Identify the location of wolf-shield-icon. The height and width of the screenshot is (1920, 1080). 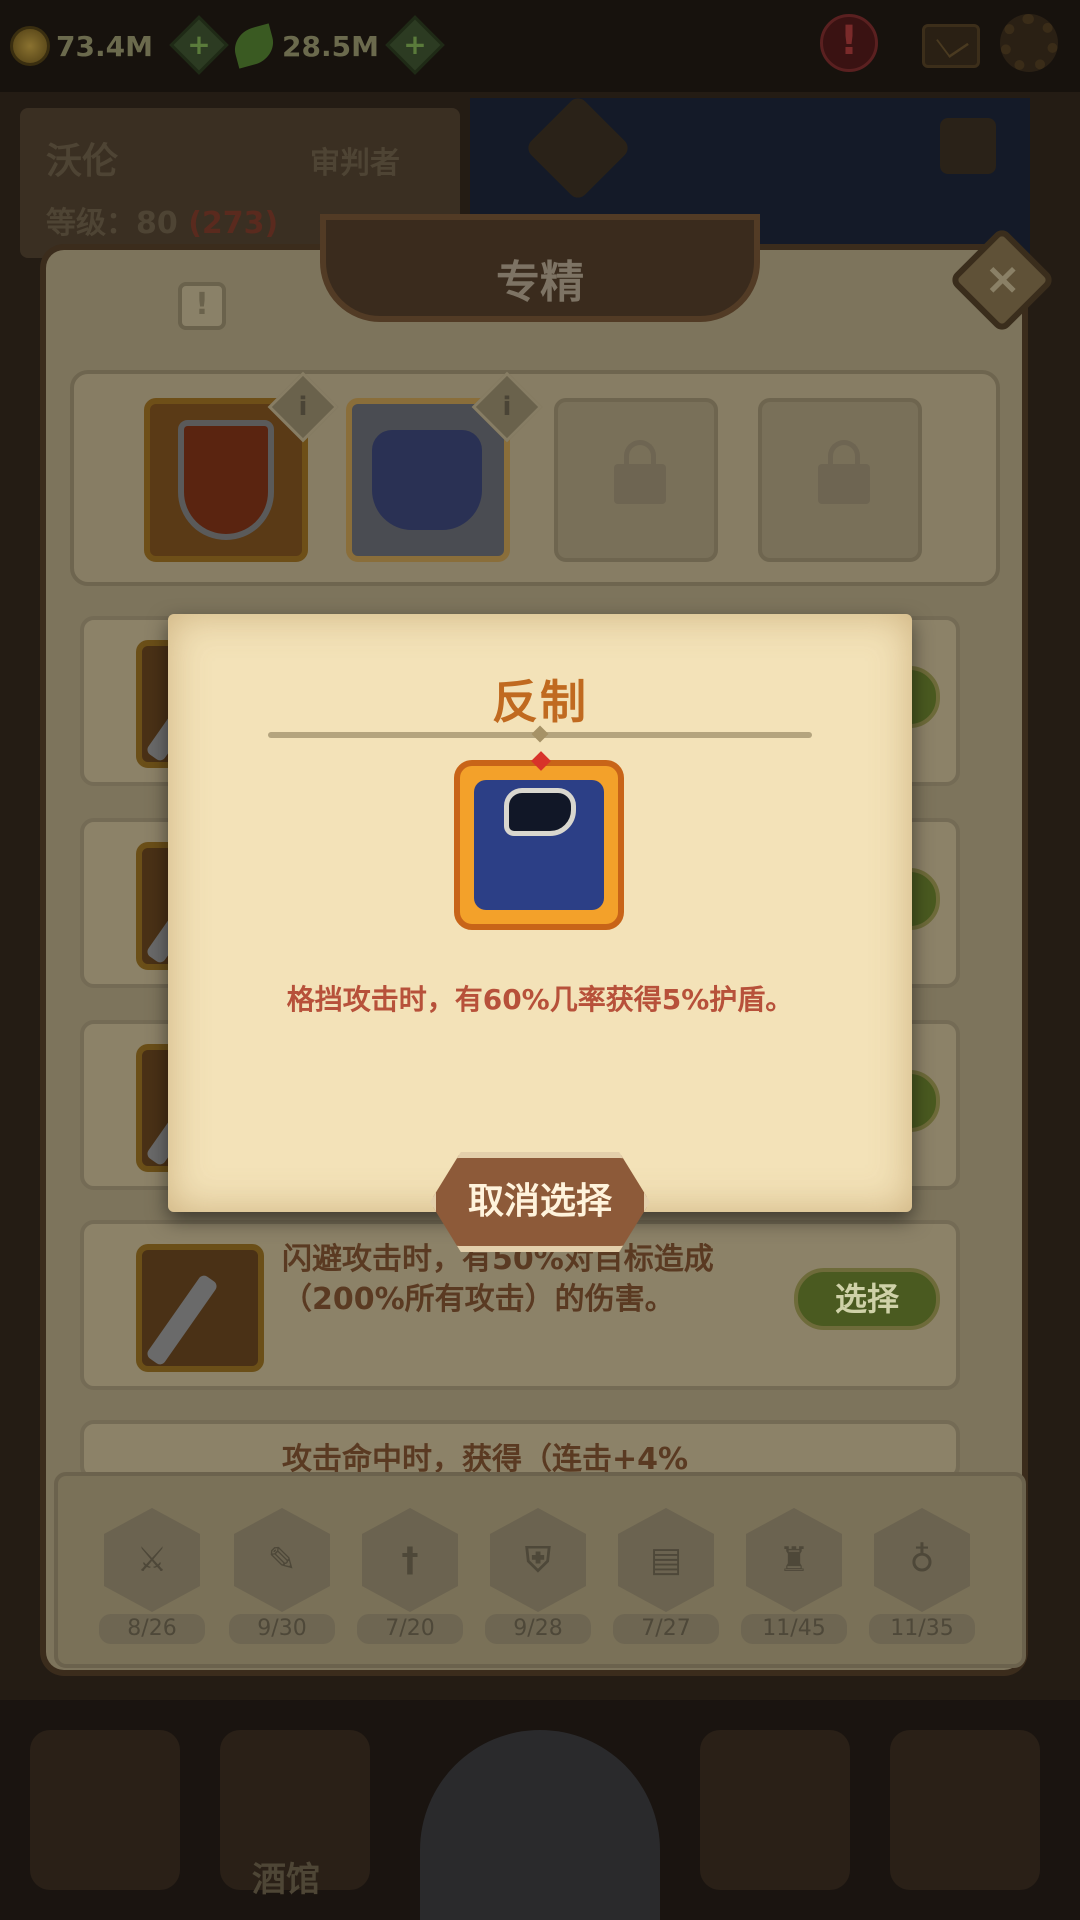
(226, 480).